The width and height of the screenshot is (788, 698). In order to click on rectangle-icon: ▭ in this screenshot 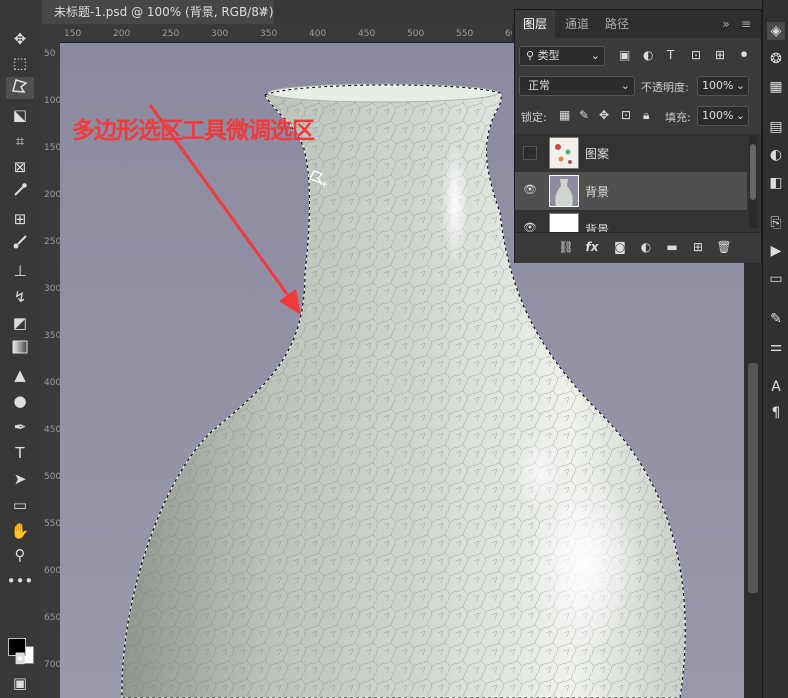, I will do `click(20, 505)`.